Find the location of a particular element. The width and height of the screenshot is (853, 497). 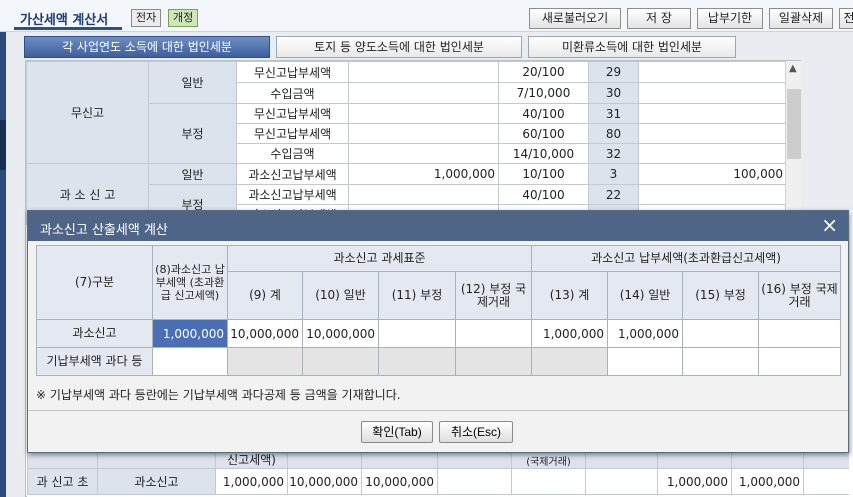

header-col10: (10) 일반 is located at coordinates (340, 295).